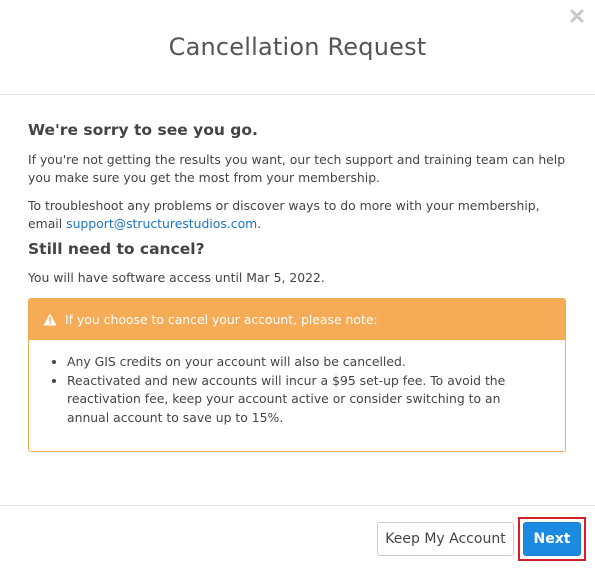  Describe the element at coordinates (143, 130) in the screenshot. I see `sorry-heading: We're sorry to see you go.` at that location.